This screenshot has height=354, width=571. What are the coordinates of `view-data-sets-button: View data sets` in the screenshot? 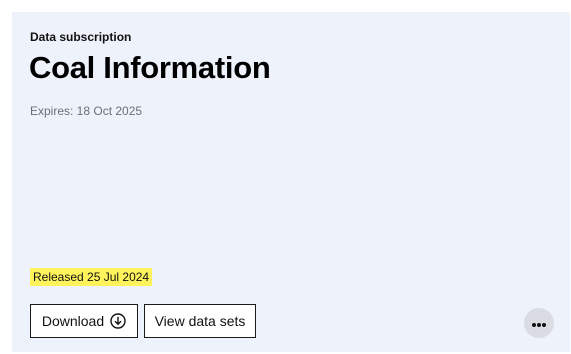 It's located at (200, 321).